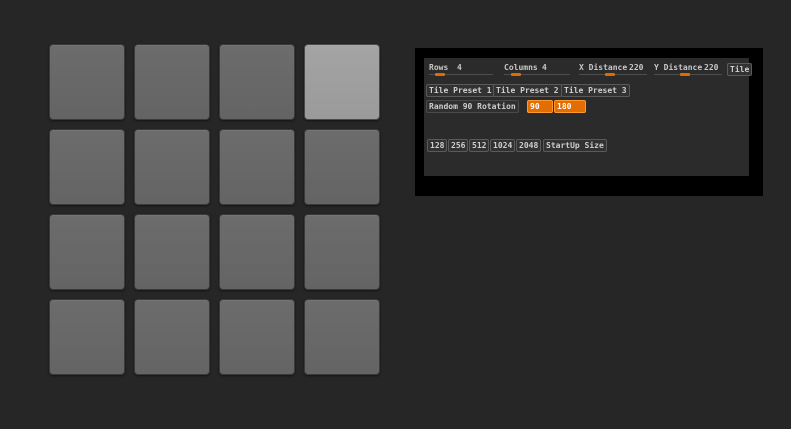 Image resolution: width=791 pixels, height=429 pixels. Describe the element at coordinates (472, 106) in the screenshot. I see `random-rotation-label: Random 90 Rotation` at that location.